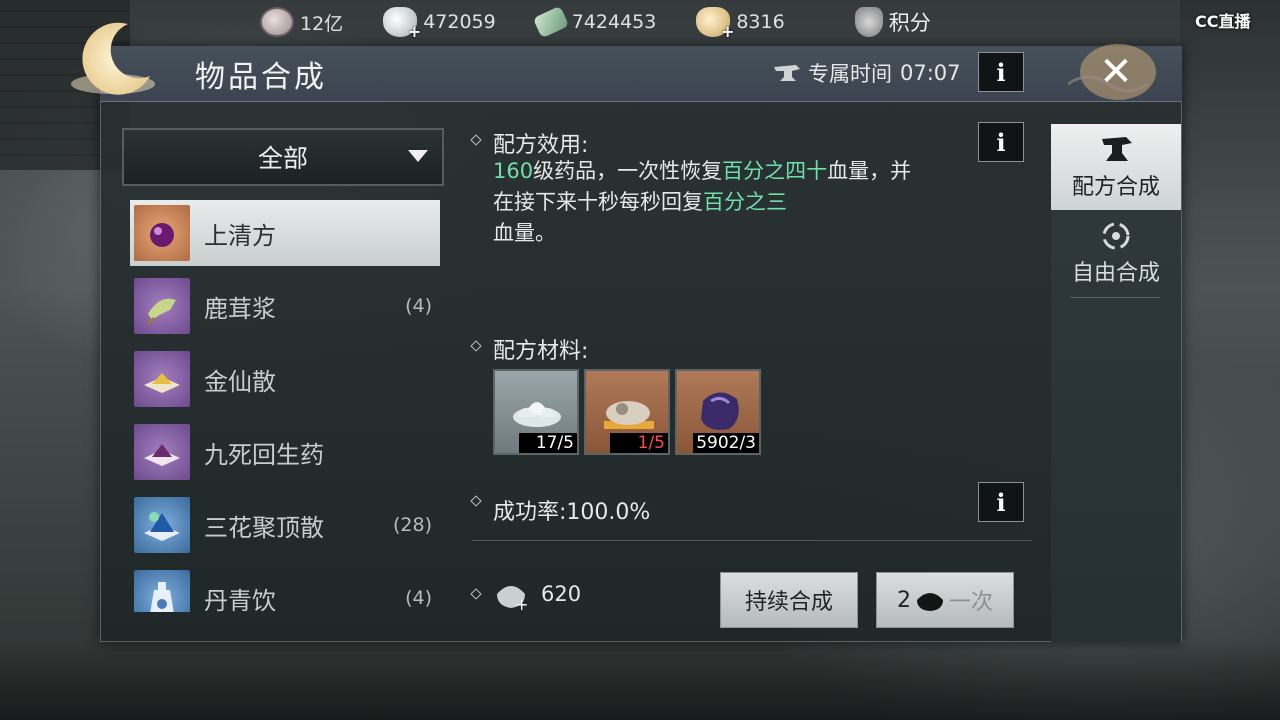 This screenshot has height=720, width=1280. What do you see at coordinates (285, 588) in the screenshot?
I see `list-item: 丹青饮 (4)` at bounding box center [285, 588].